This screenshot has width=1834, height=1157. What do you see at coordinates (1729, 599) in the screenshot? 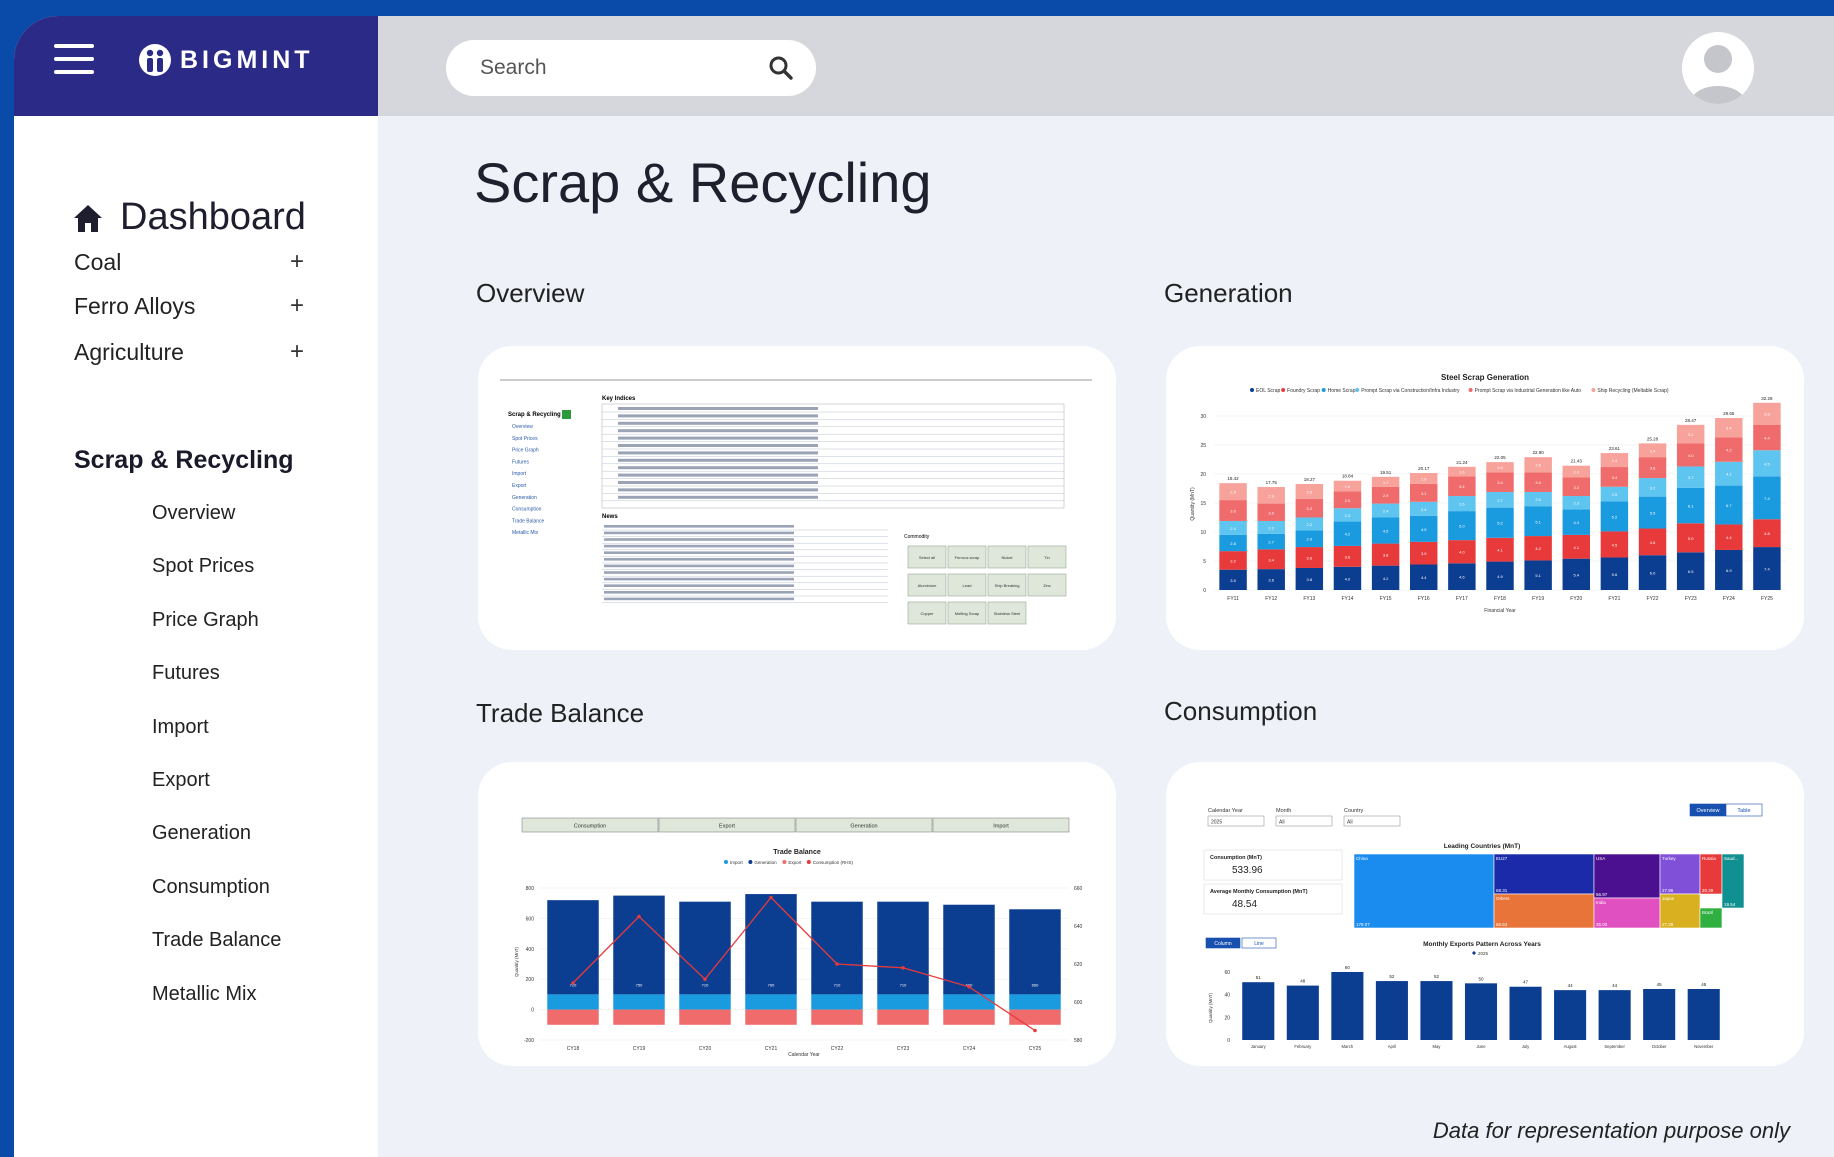
I see `x-tick-label: FY24` at bounding box center [1729, 599].